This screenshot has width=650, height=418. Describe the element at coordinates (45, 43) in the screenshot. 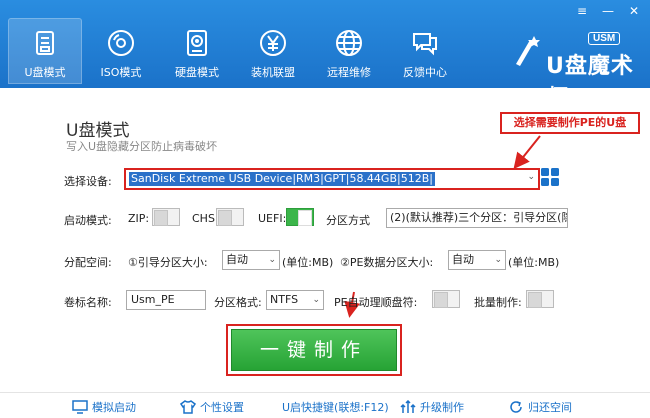

I see `usb-drive-icon` at that location.